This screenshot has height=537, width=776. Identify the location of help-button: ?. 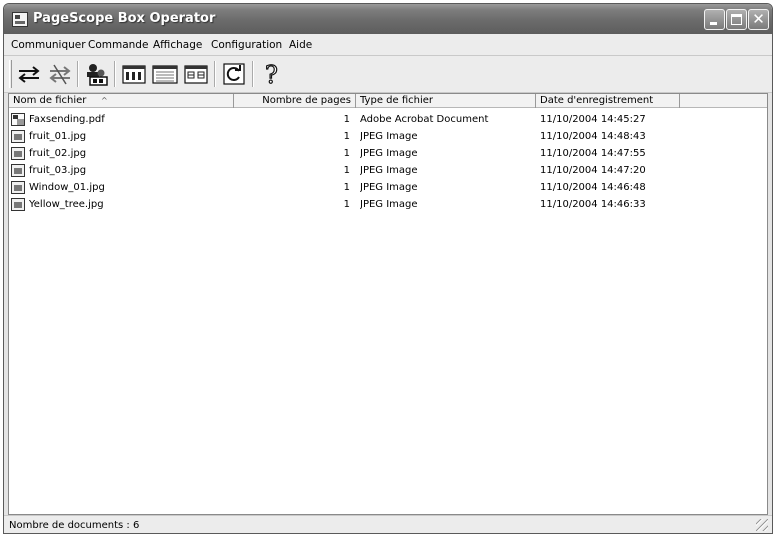
(272, 74).